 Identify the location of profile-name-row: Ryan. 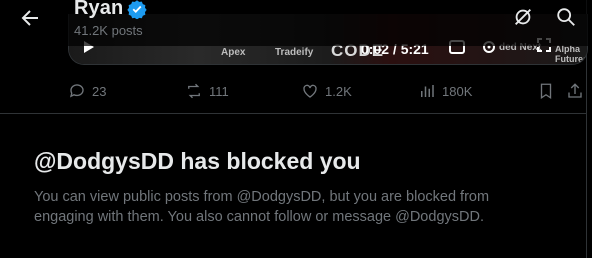
(110, 10).